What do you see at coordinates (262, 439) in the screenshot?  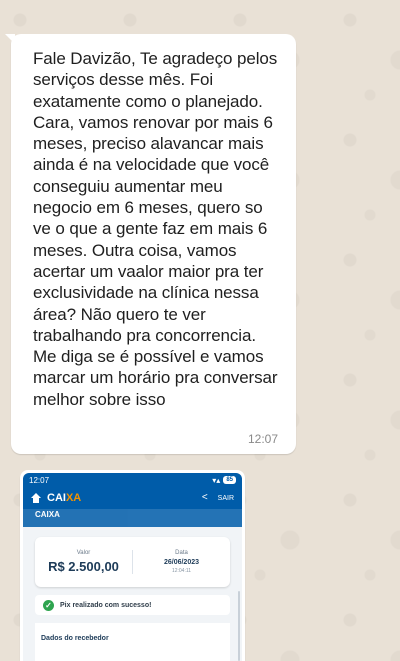 I see `message-timestamp: 12:07` at bounding box center [262, 439].